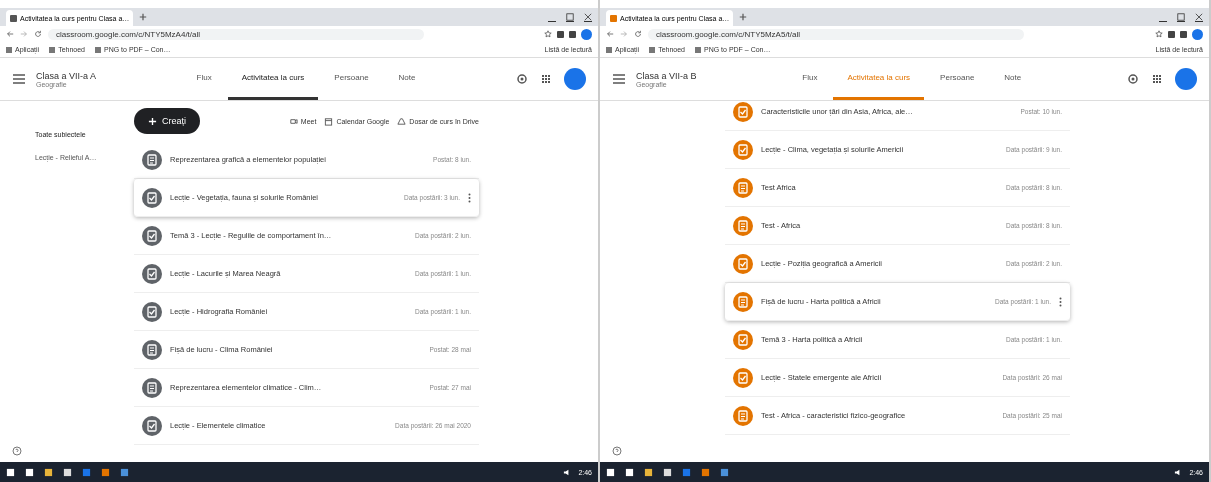  Describe the element at coordinates (329, 121) in the screenshot. I see `calendar-icon` at that location.